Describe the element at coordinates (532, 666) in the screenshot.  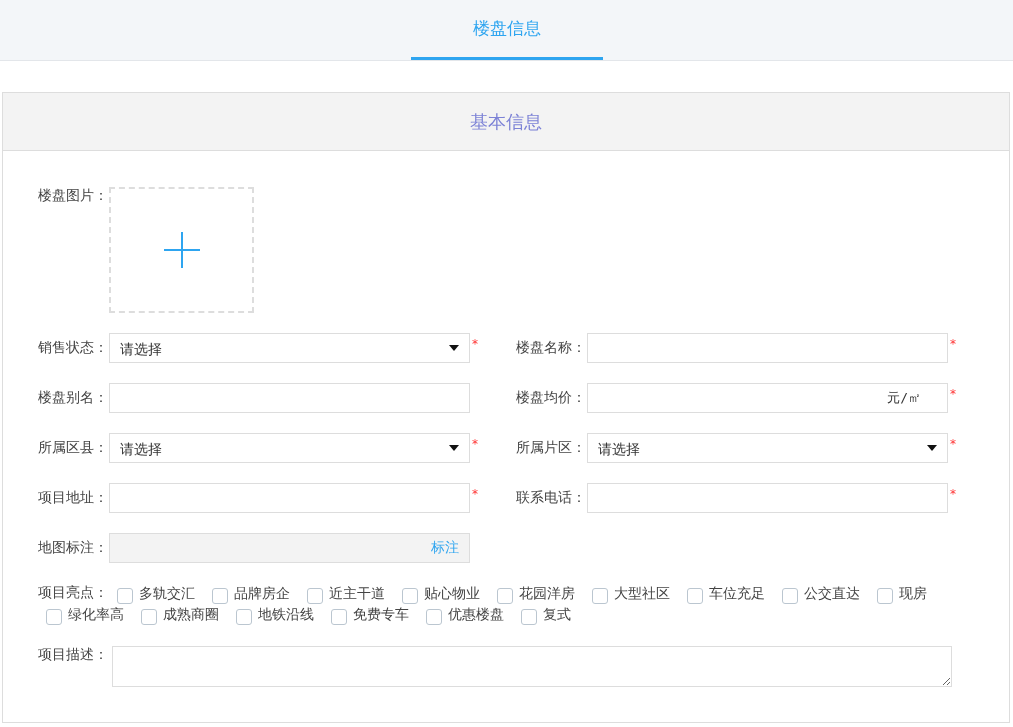
I see `description-field` at that location.